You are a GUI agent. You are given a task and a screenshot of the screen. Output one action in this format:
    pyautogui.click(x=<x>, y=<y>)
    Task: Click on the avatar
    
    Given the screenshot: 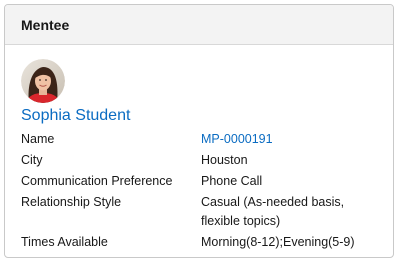 What is the action you would take?
    pyautogui.click(x=43, y=81)
    